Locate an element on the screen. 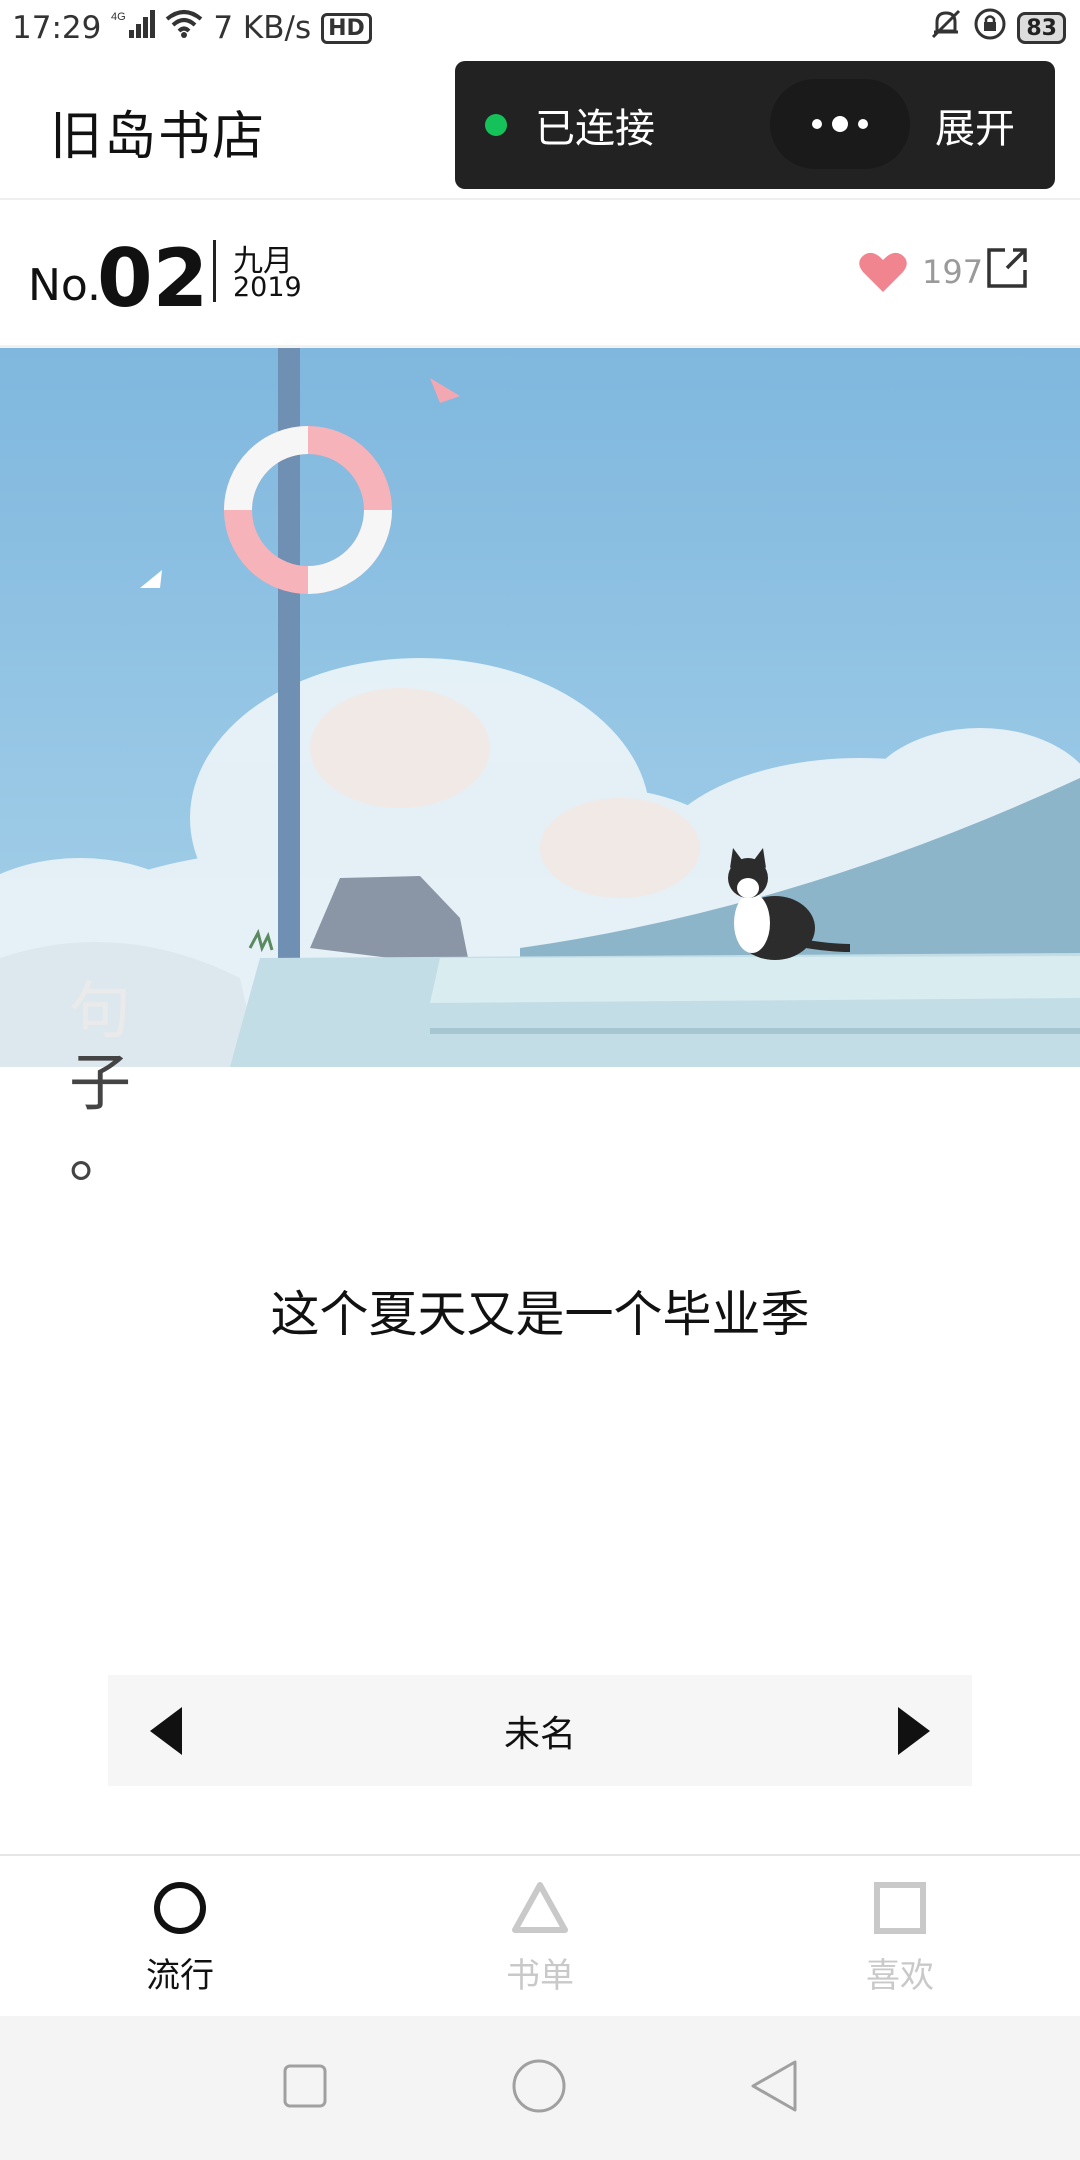 The image size is (1080, 2160). music-player: 未名 is located at coordinates (540, 1730).